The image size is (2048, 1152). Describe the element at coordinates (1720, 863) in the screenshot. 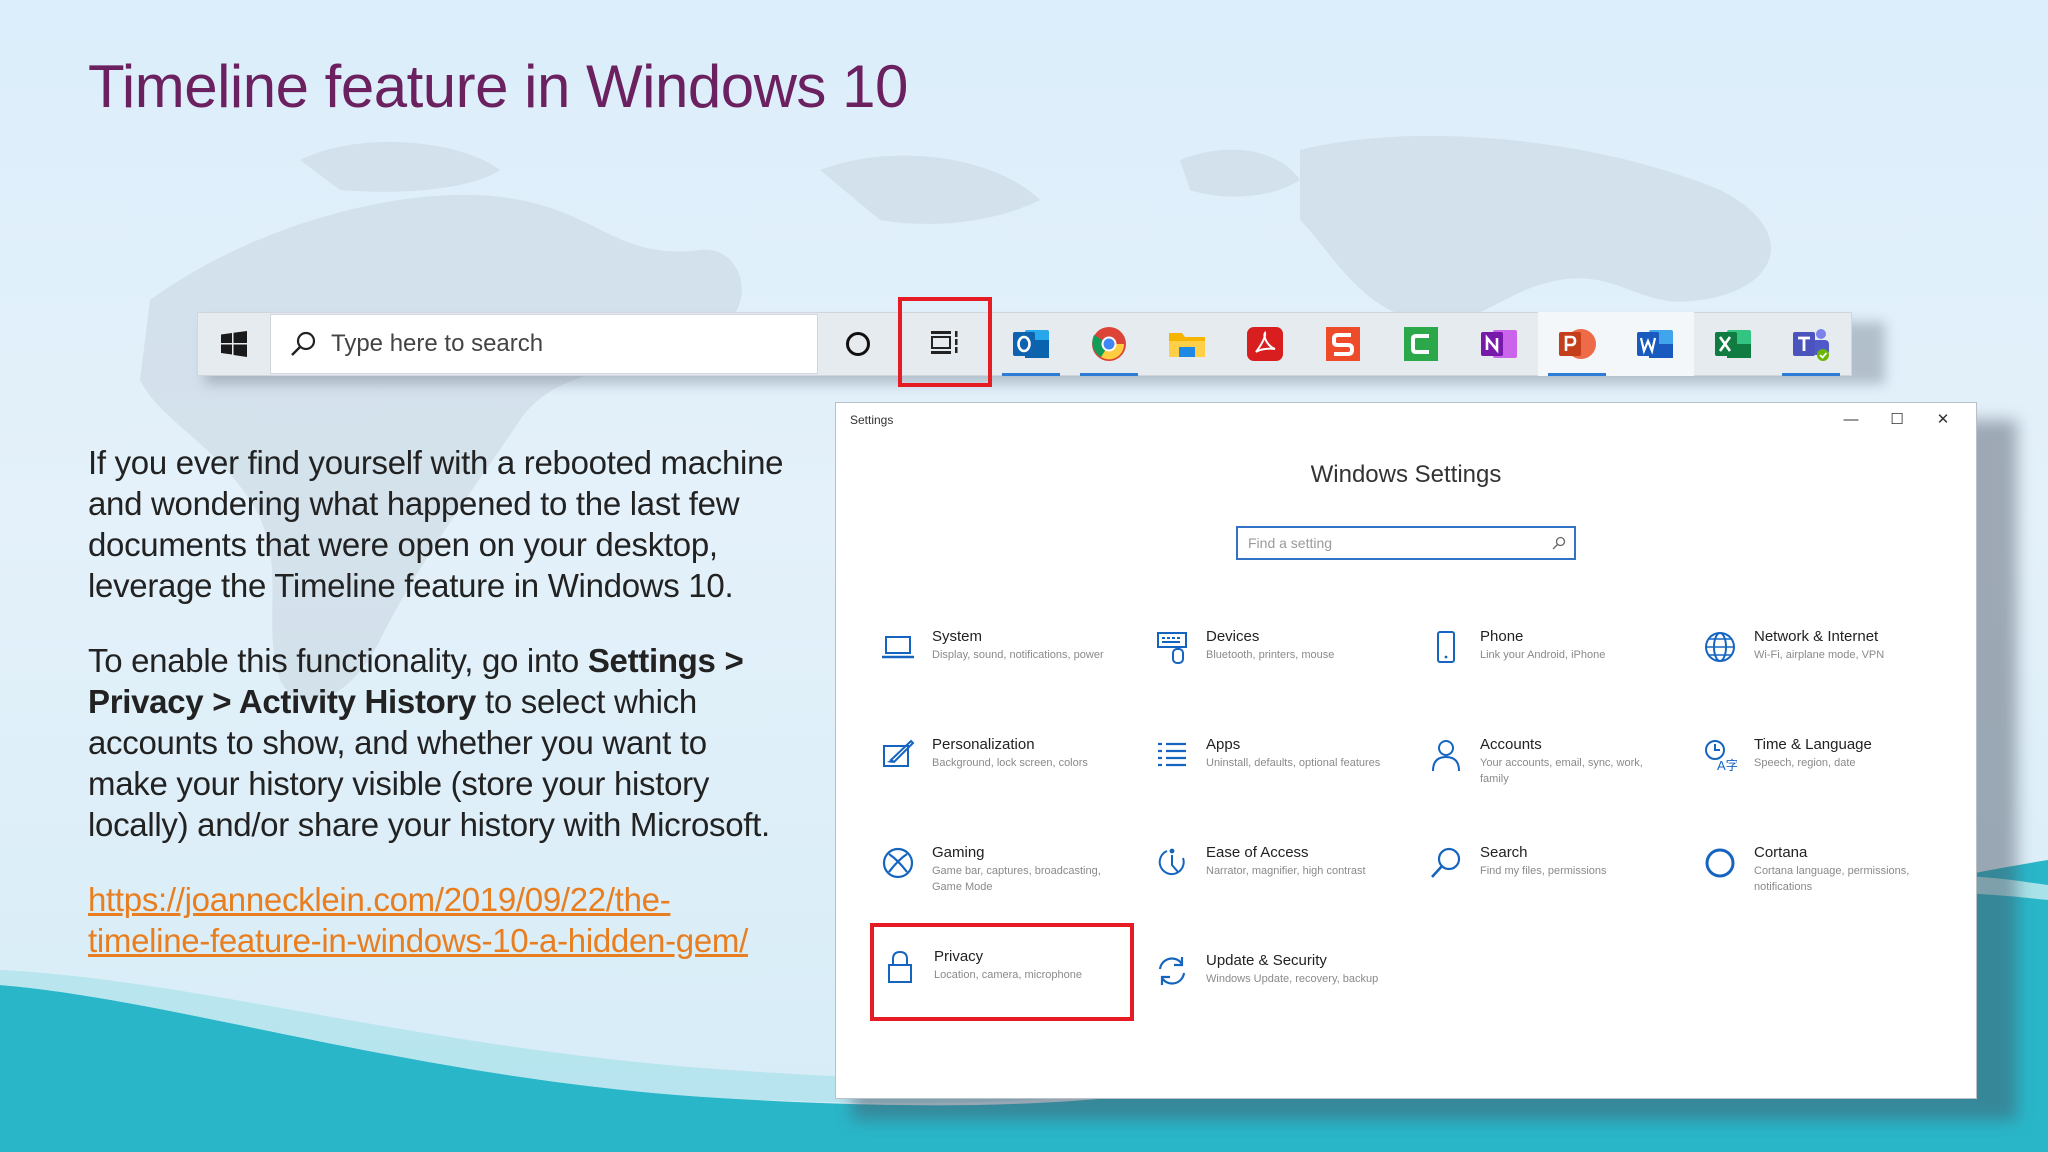

I see `cortana-ring-icon` at that location.